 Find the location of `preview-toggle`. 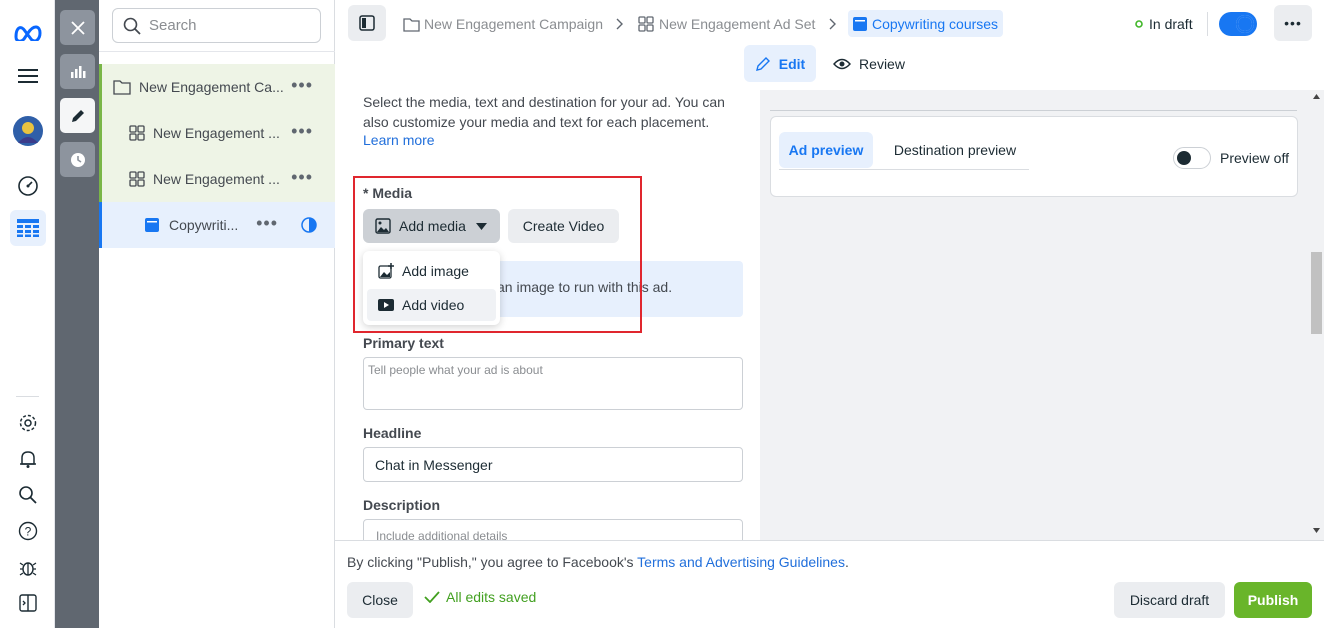

preview-toggle is located at coordinates (1192, 158).